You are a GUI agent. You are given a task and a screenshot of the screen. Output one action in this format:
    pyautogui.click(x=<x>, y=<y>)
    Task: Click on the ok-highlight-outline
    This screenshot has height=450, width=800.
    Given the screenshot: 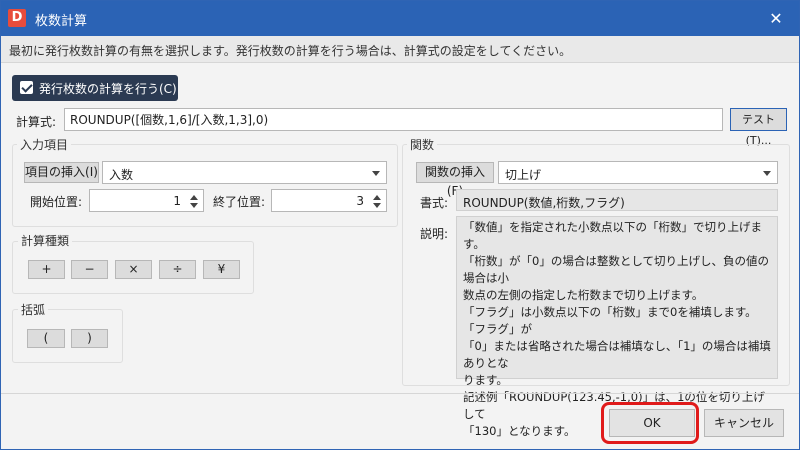 What is the action you would take?
    pyautogui.click(x=650, y=423)
    